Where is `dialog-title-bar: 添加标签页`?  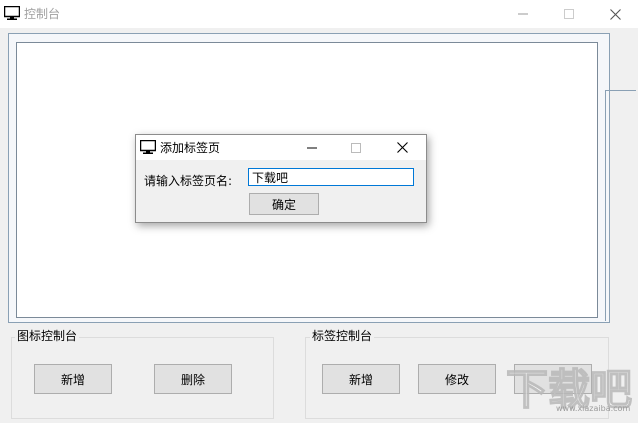
dialog-title-bar: 添加标签页 is located at coordinates (281, 147).